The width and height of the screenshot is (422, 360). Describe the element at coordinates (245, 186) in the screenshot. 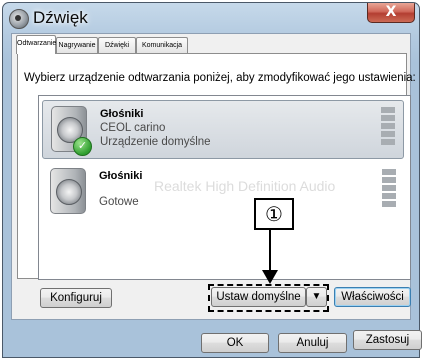

I see `device-description-faded: Realtek High Definition Audio` at that location.